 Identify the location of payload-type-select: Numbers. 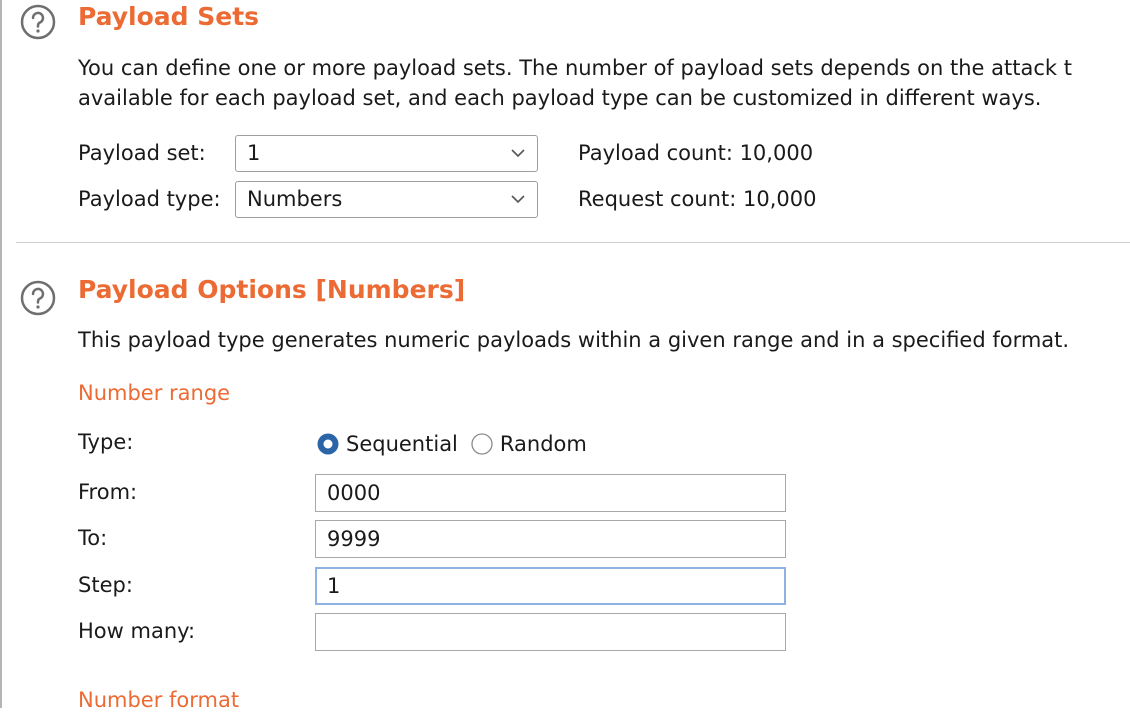
(386, 199).